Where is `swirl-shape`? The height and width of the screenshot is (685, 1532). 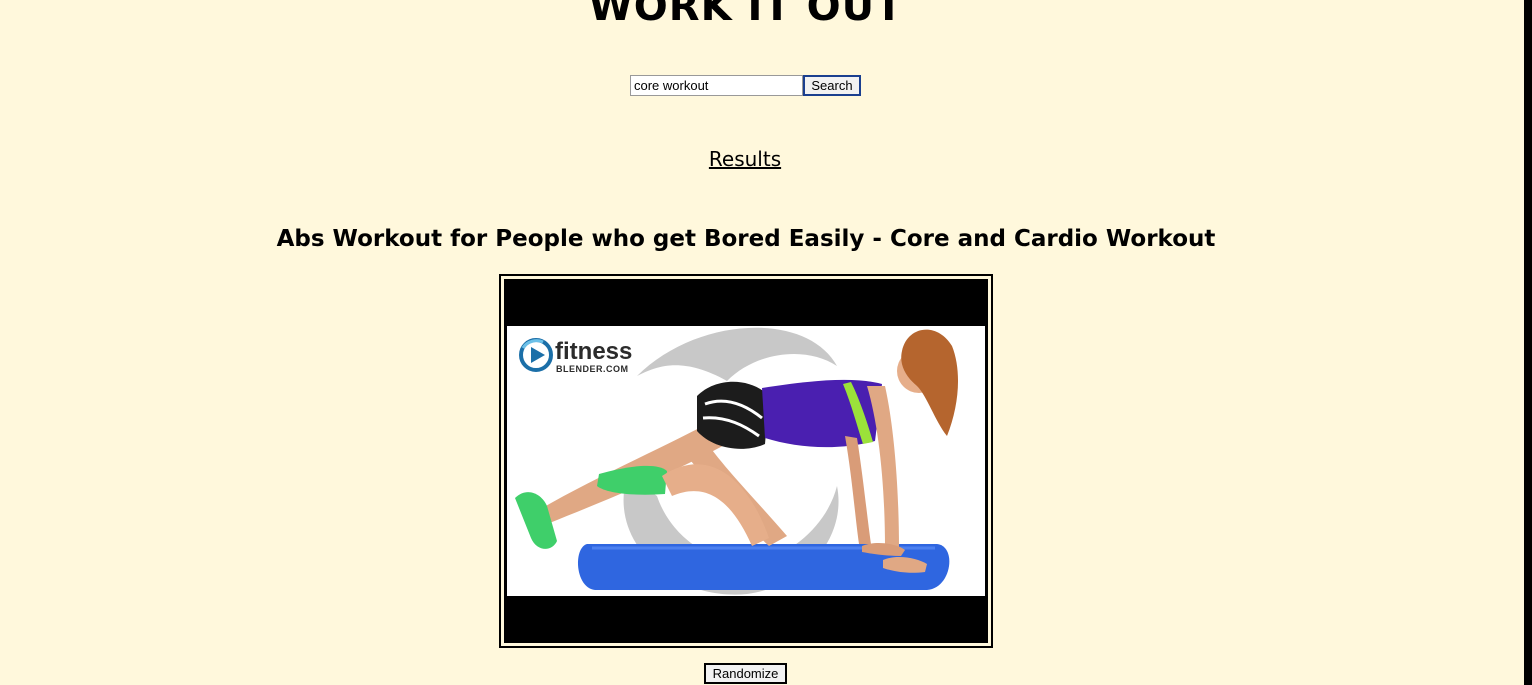
swirl-shape is located at coordinates (737, 354).